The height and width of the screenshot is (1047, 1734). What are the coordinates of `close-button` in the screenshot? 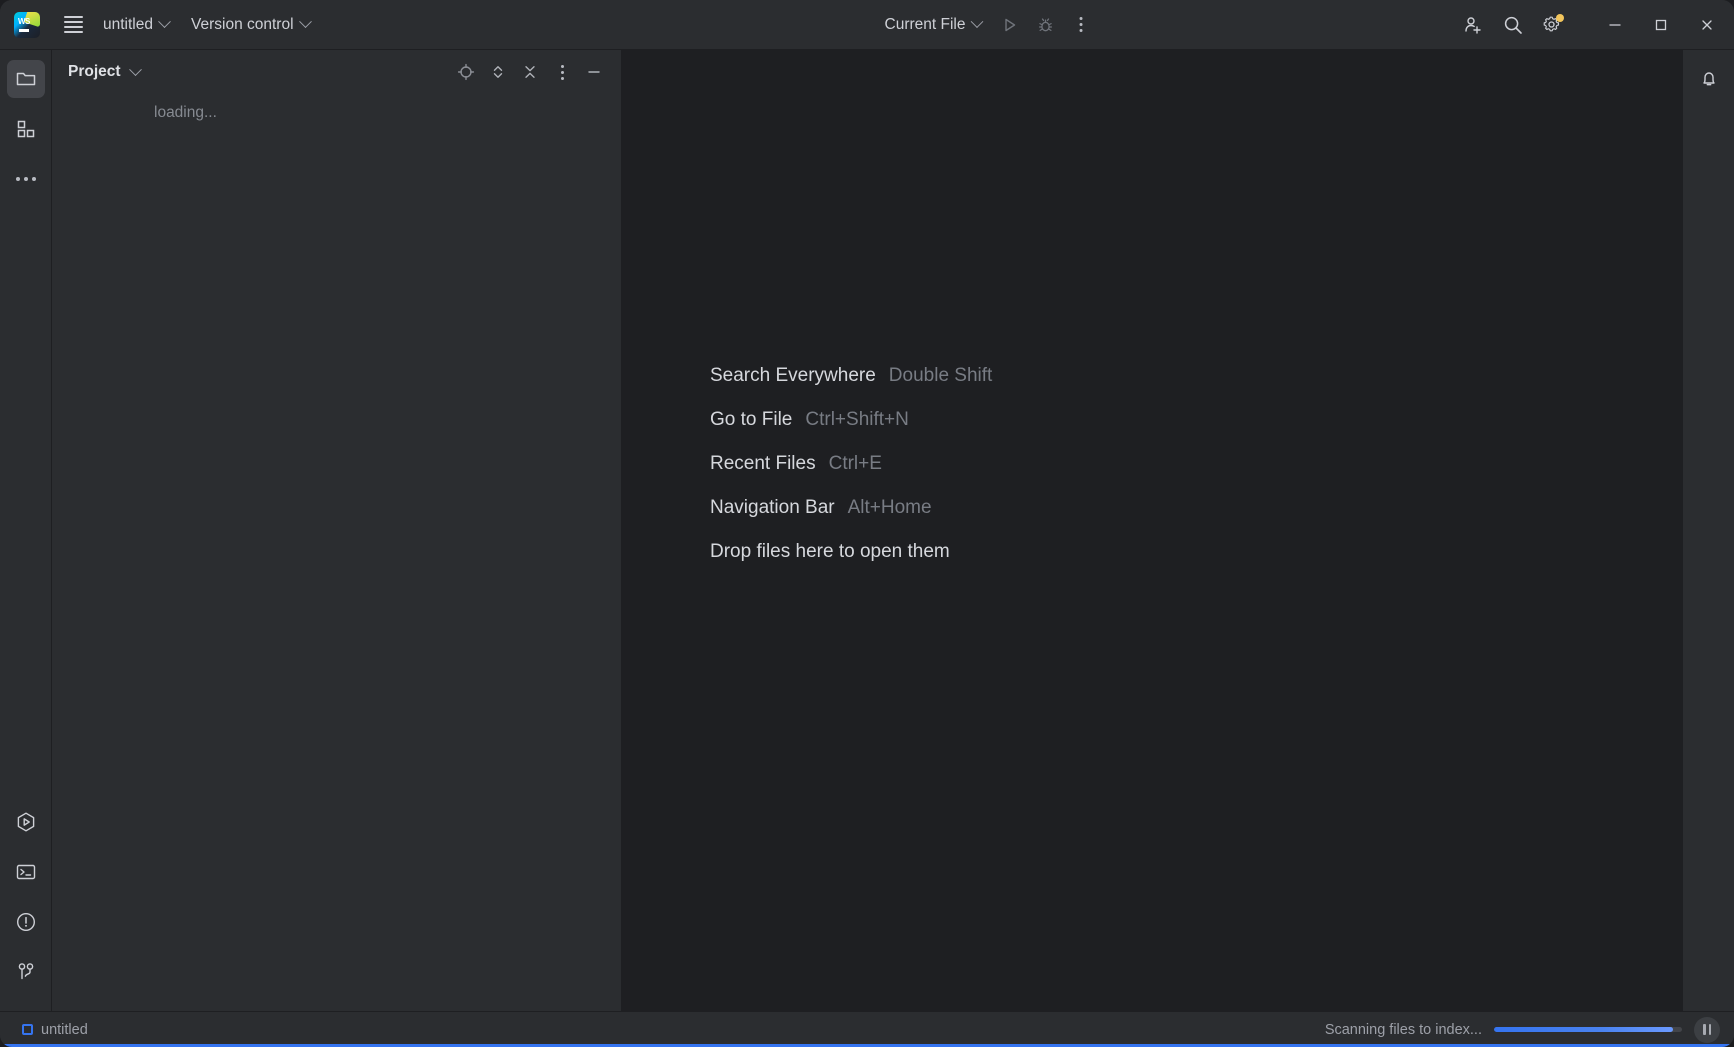 It's located at (1707, 25).